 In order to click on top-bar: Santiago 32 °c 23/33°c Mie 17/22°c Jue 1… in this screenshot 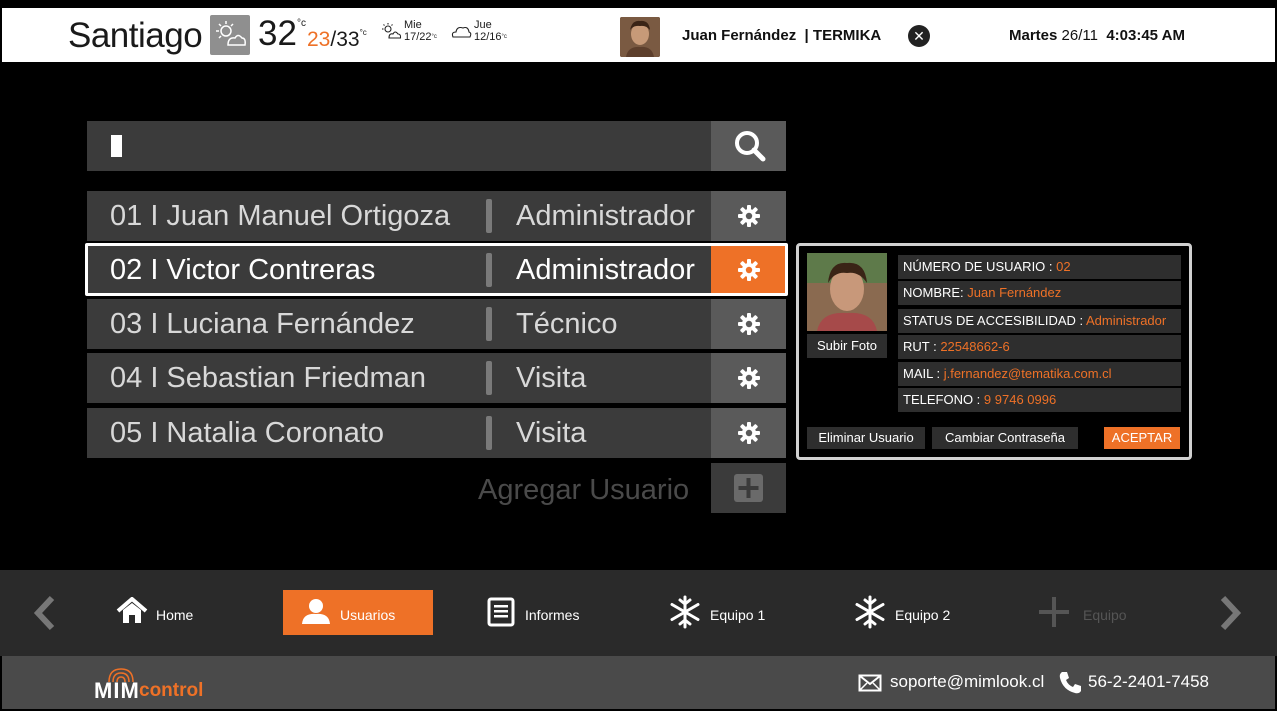, I will do `click(638, 35)`.